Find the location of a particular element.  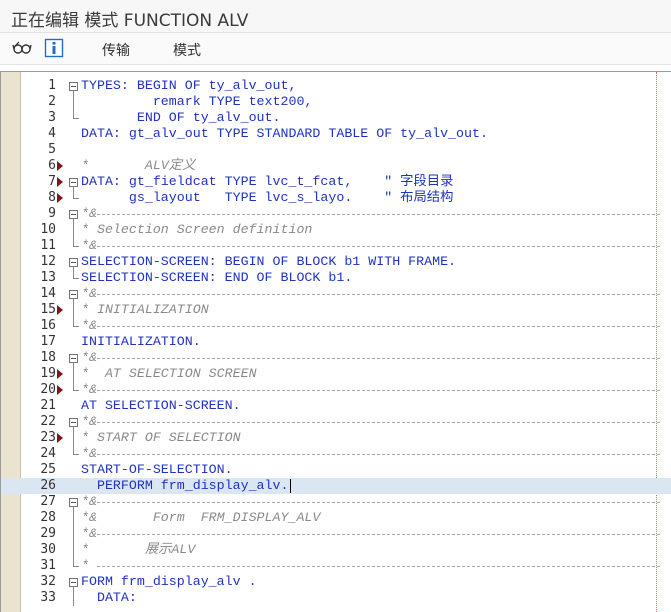

line-number: 2 is located at coordinates (52, 101).